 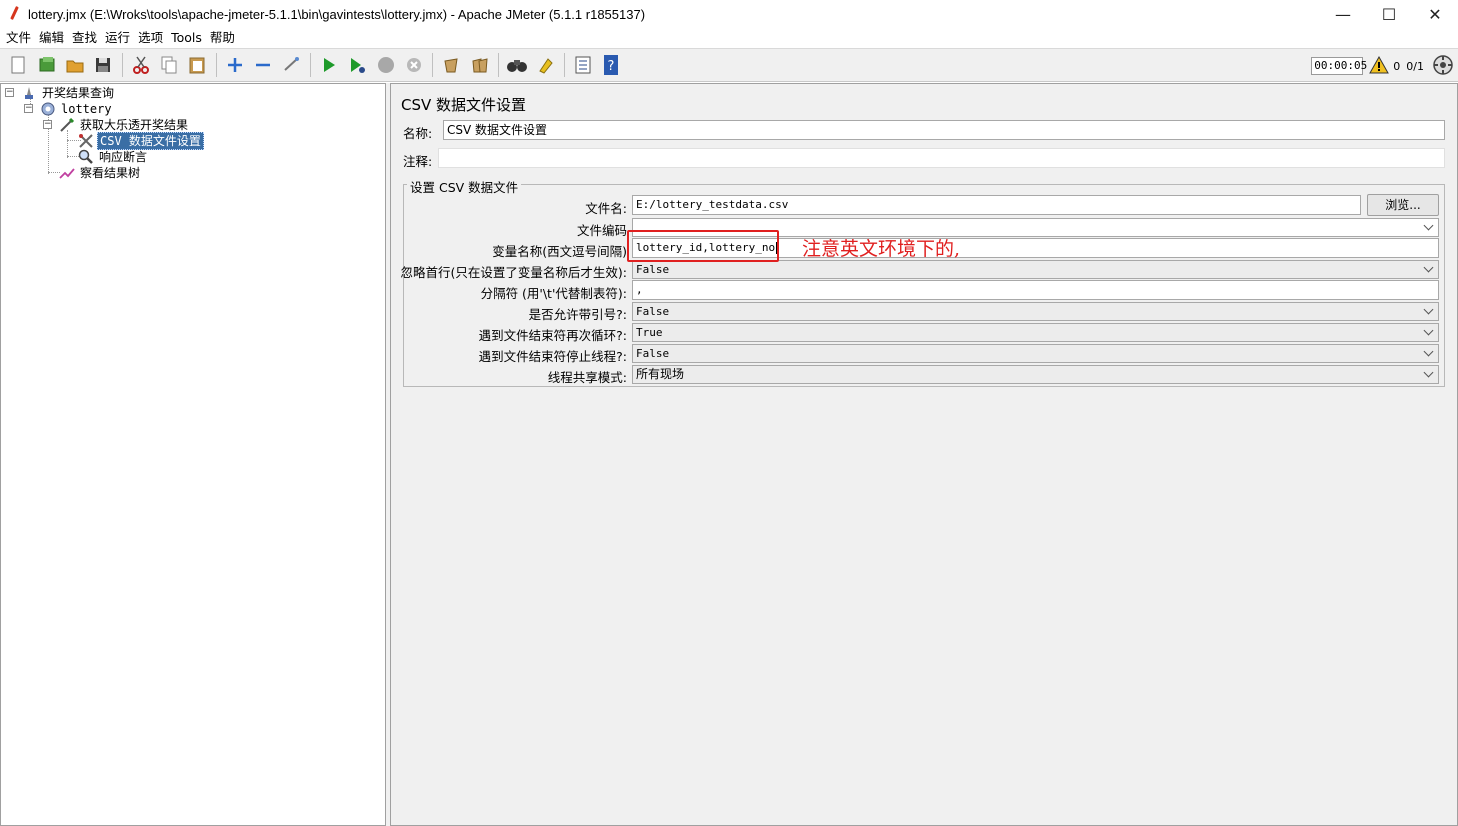 What do you see at coordinates (1035, 374) in the screenshot?
I see `sharing-mode-select: 所有现场` at bounding box center [1035, 374].